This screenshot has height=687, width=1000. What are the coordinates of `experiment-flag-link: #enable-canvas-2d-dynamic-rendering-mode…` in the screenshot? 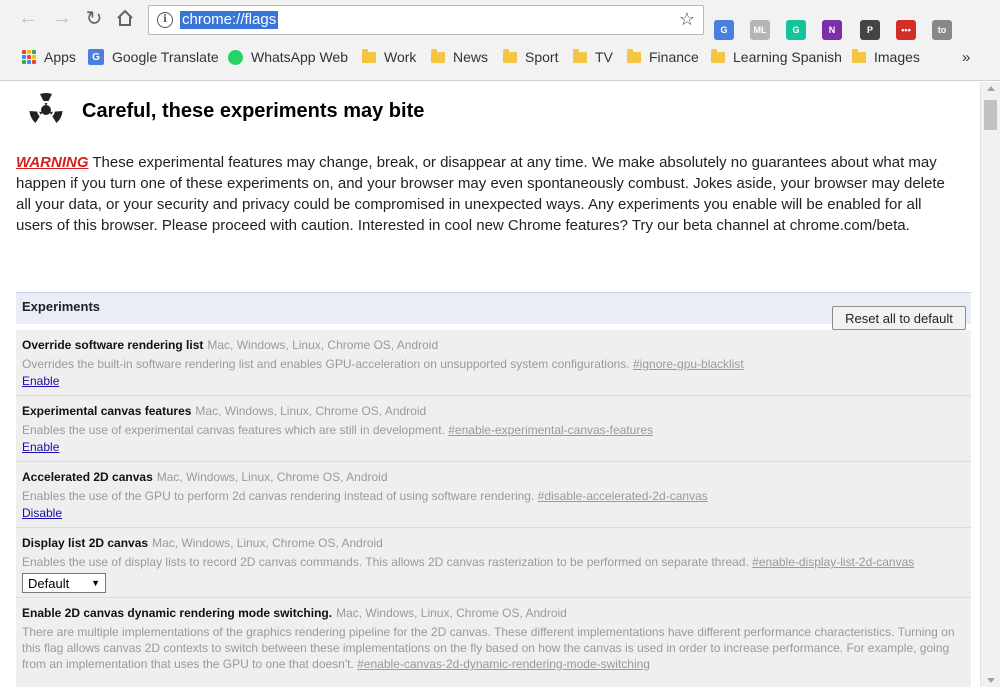 It's located at (503, 664).